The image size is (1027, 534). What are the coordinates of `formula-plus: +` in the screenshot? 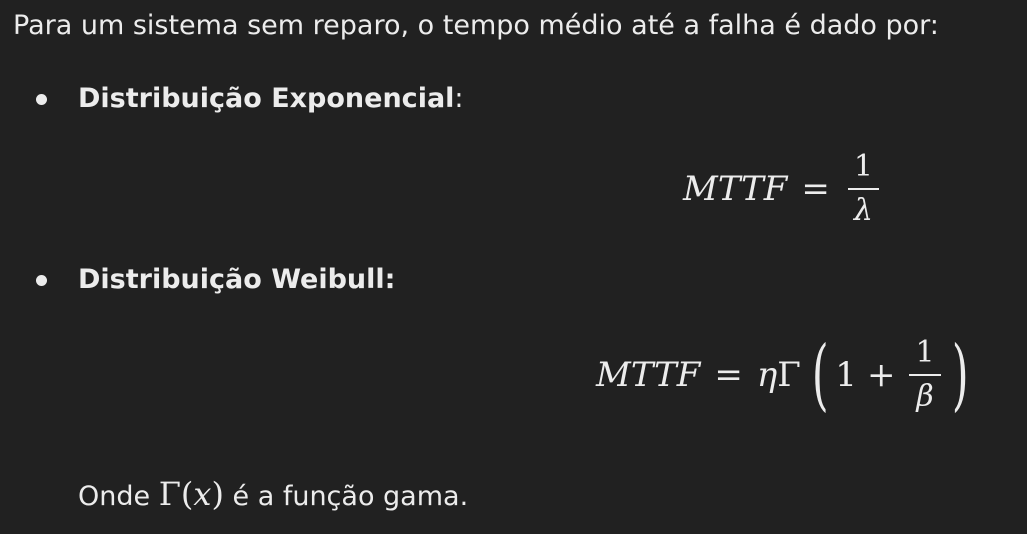 It's located at (881, 375).